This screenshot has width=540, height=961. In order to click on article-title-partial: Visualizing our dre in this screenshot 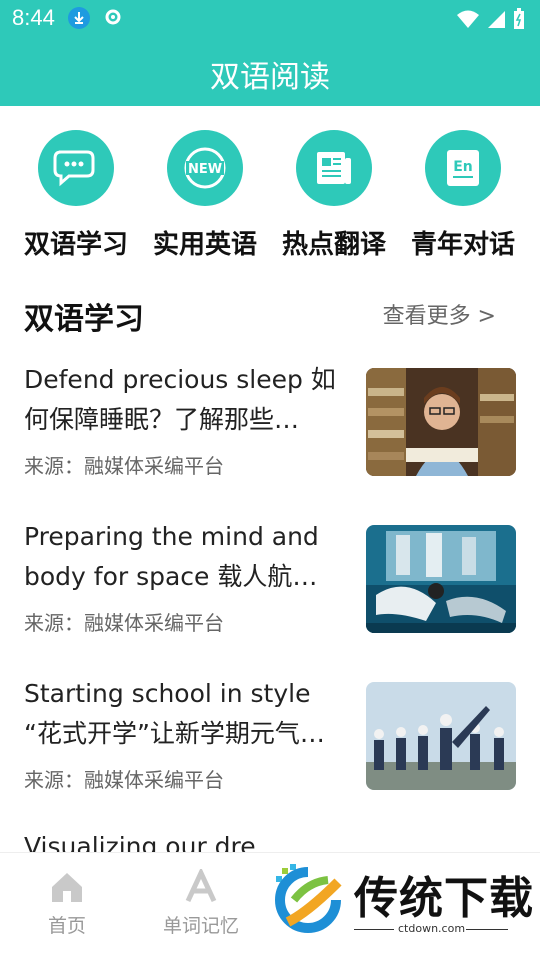, I will do `click(140, 842)`.